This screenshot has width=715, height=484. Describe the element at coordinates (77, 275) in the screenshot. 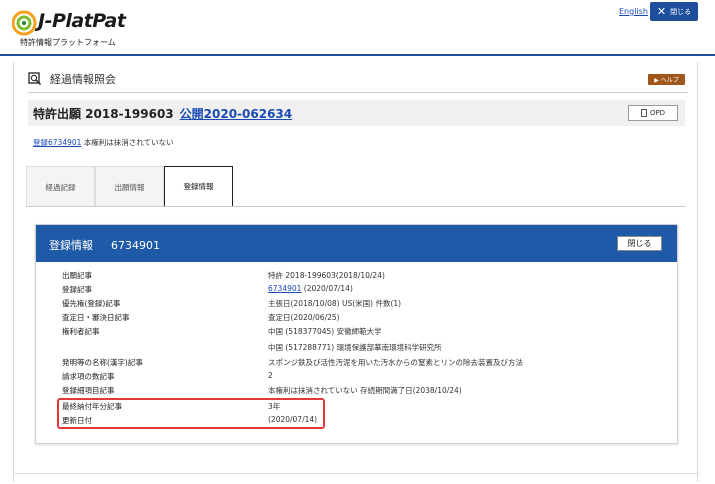

I see `detail-key: 出願記事` at that location.